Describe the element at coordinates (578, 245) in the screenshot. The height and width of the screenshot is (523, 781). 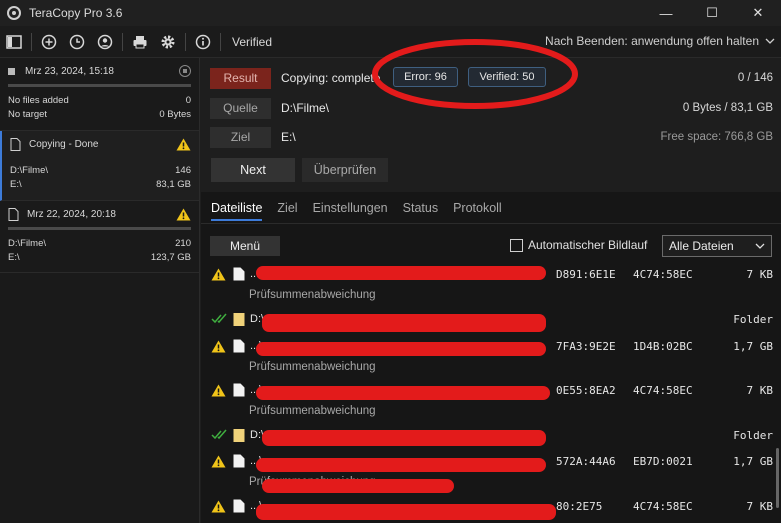
I see `autoscroll-toggle: Automatischer Bildlauf` at that location.